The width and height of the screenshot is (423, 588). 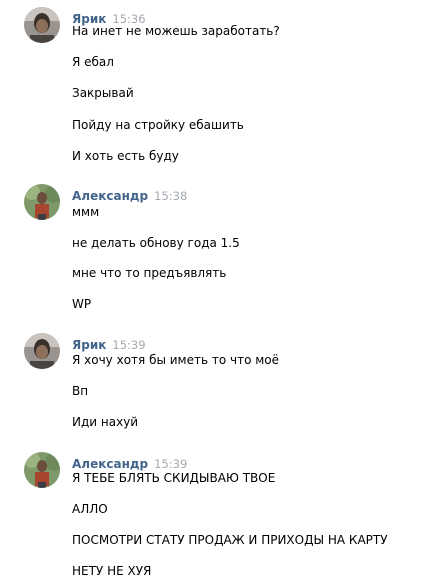 I want to click on author-line: Александр 15:38, so click(x=129, y=196).